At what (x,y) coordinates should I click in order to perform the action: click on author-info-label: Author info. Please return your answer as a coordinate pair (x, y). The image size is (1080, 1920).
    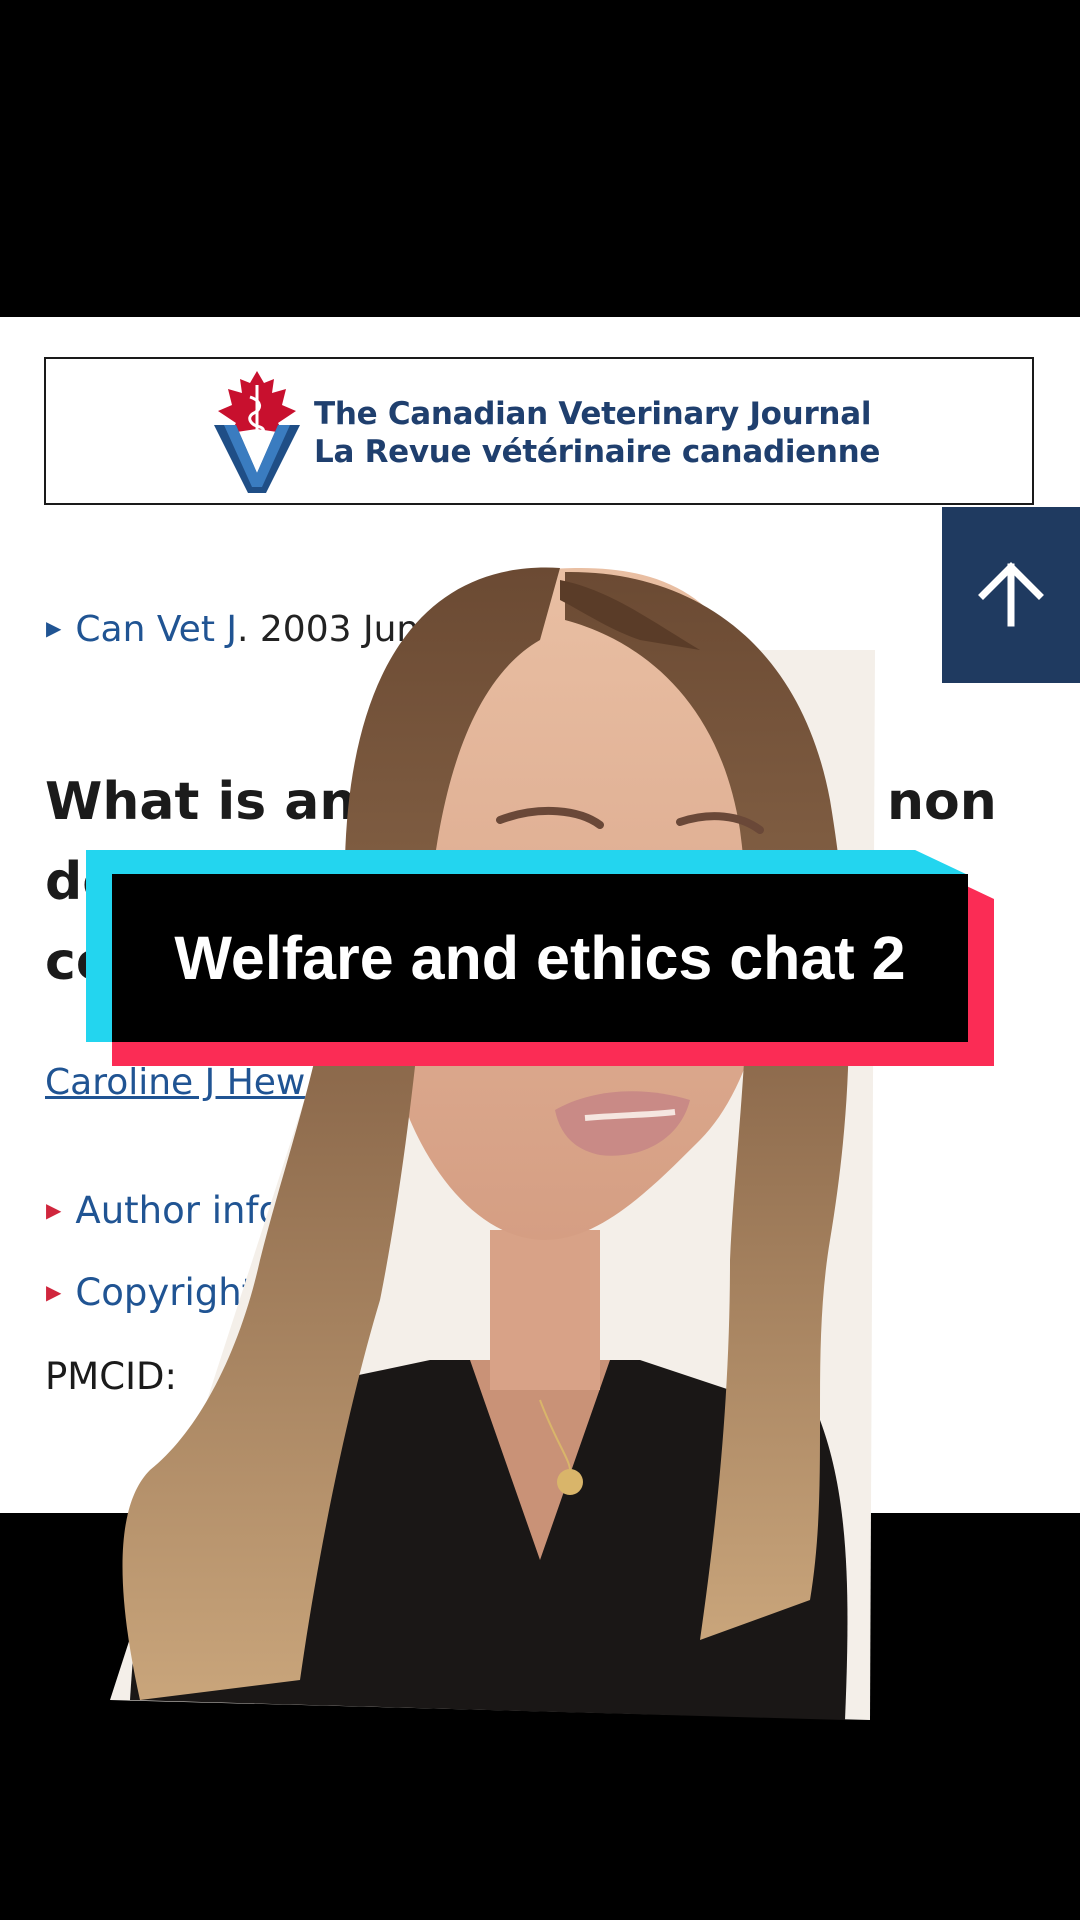
    Looking at the image, I should click on (178, 1210).